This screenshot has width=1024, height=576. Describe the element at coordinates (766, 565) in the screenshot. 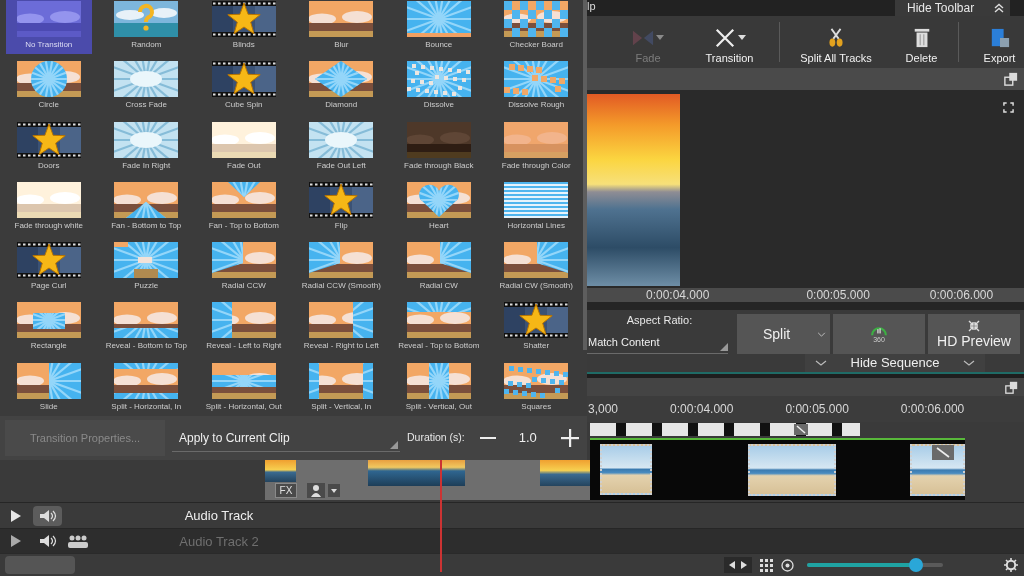

I see `grid-icon` at that location.